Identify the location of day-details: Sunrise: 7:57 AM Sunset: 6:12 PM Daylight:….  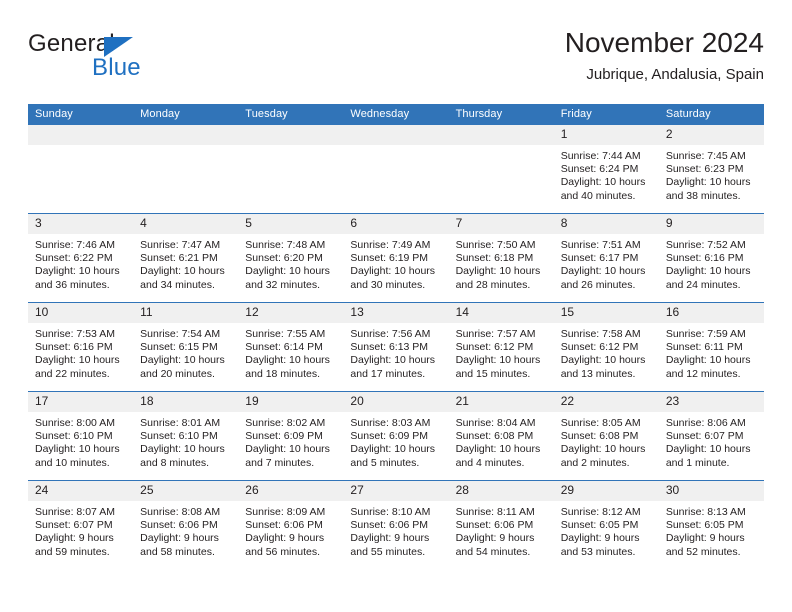
(501, 352).